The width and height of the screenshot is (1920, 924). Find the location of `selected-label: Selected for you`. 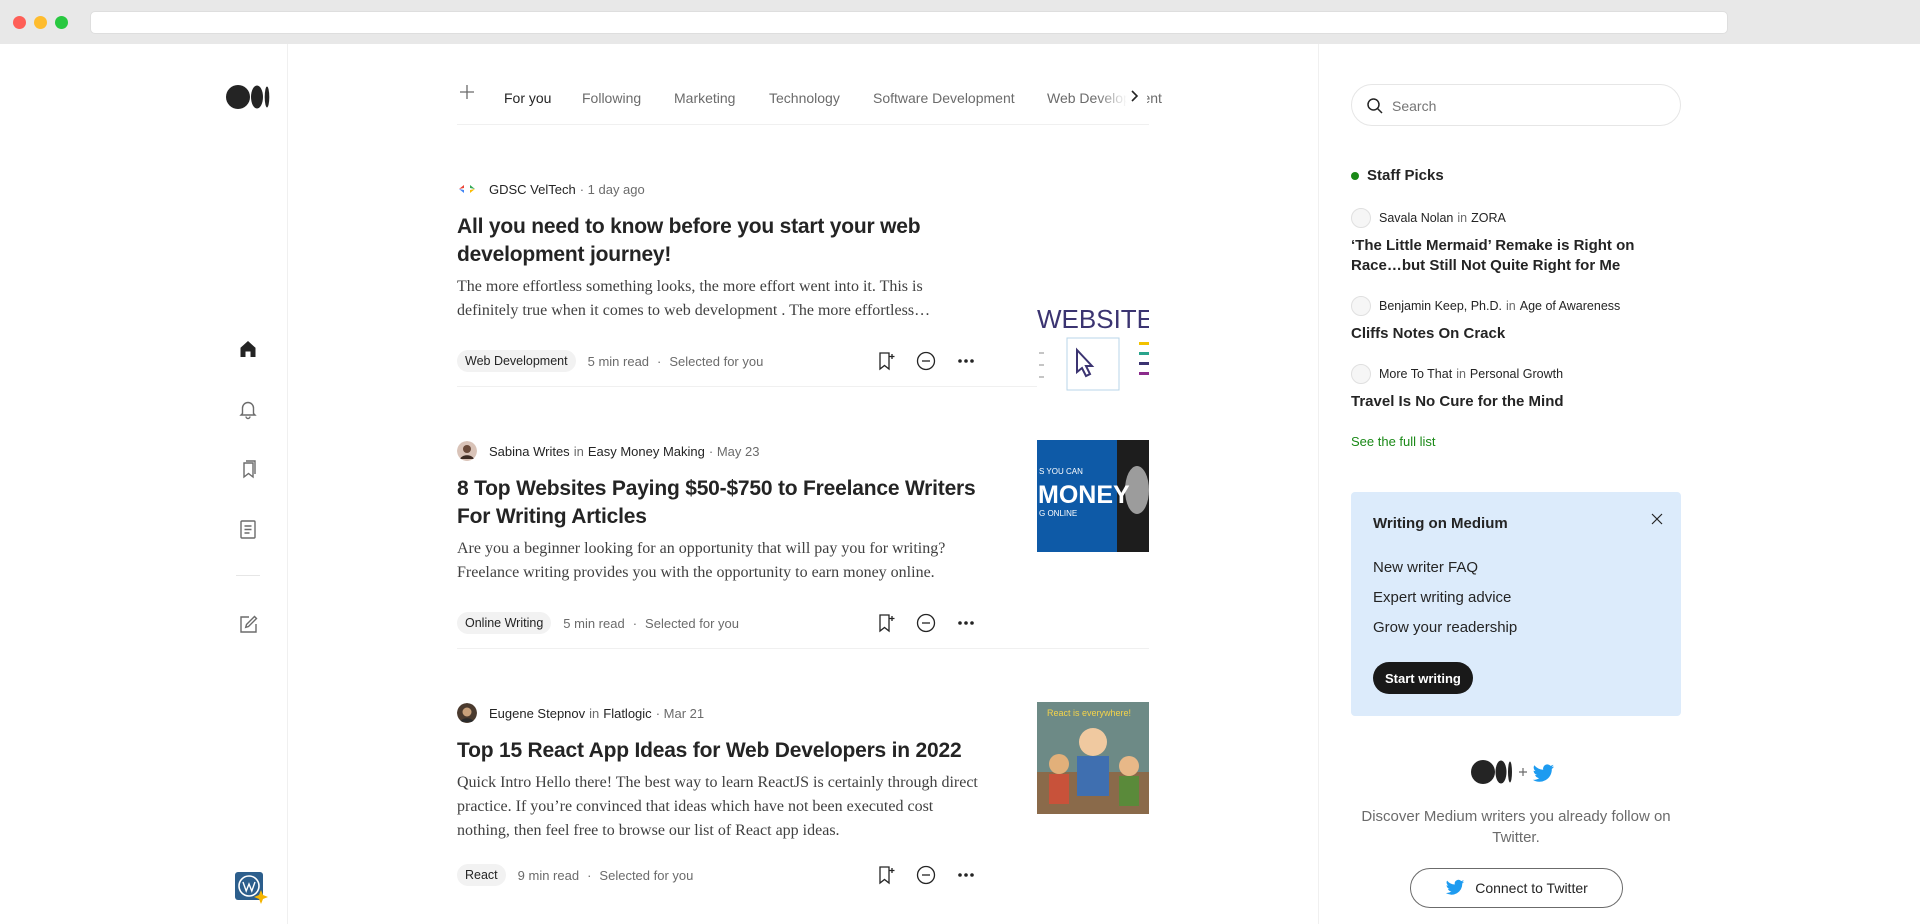

selected-label: Selected for you is located at coordinates (692, 623).